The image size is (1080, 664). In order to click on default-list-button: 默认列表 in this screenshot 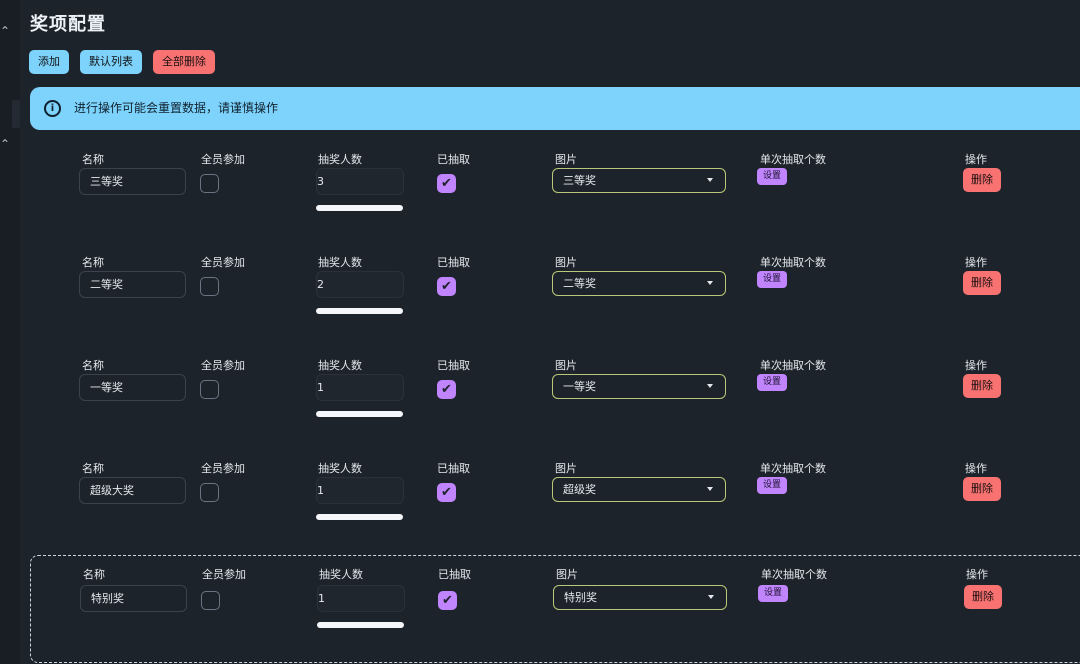, I will do `click(111, 62)`.